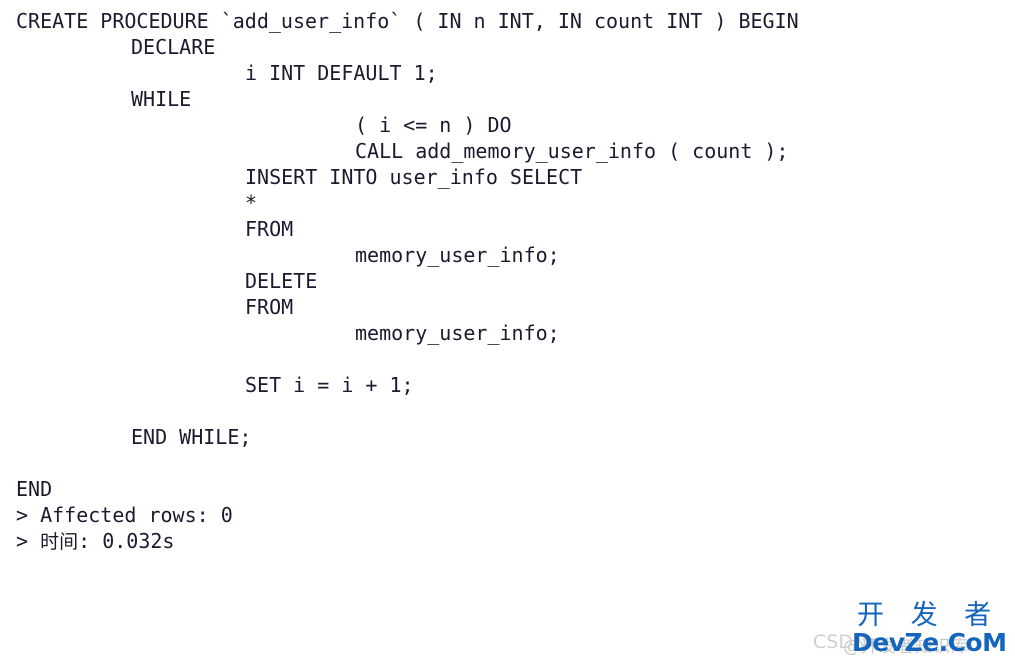  What do you see at coordinates (341, 73) in the screenshot?
I see `code-line: i INT DEFAULT 1;` at bounding box center [341, 73].